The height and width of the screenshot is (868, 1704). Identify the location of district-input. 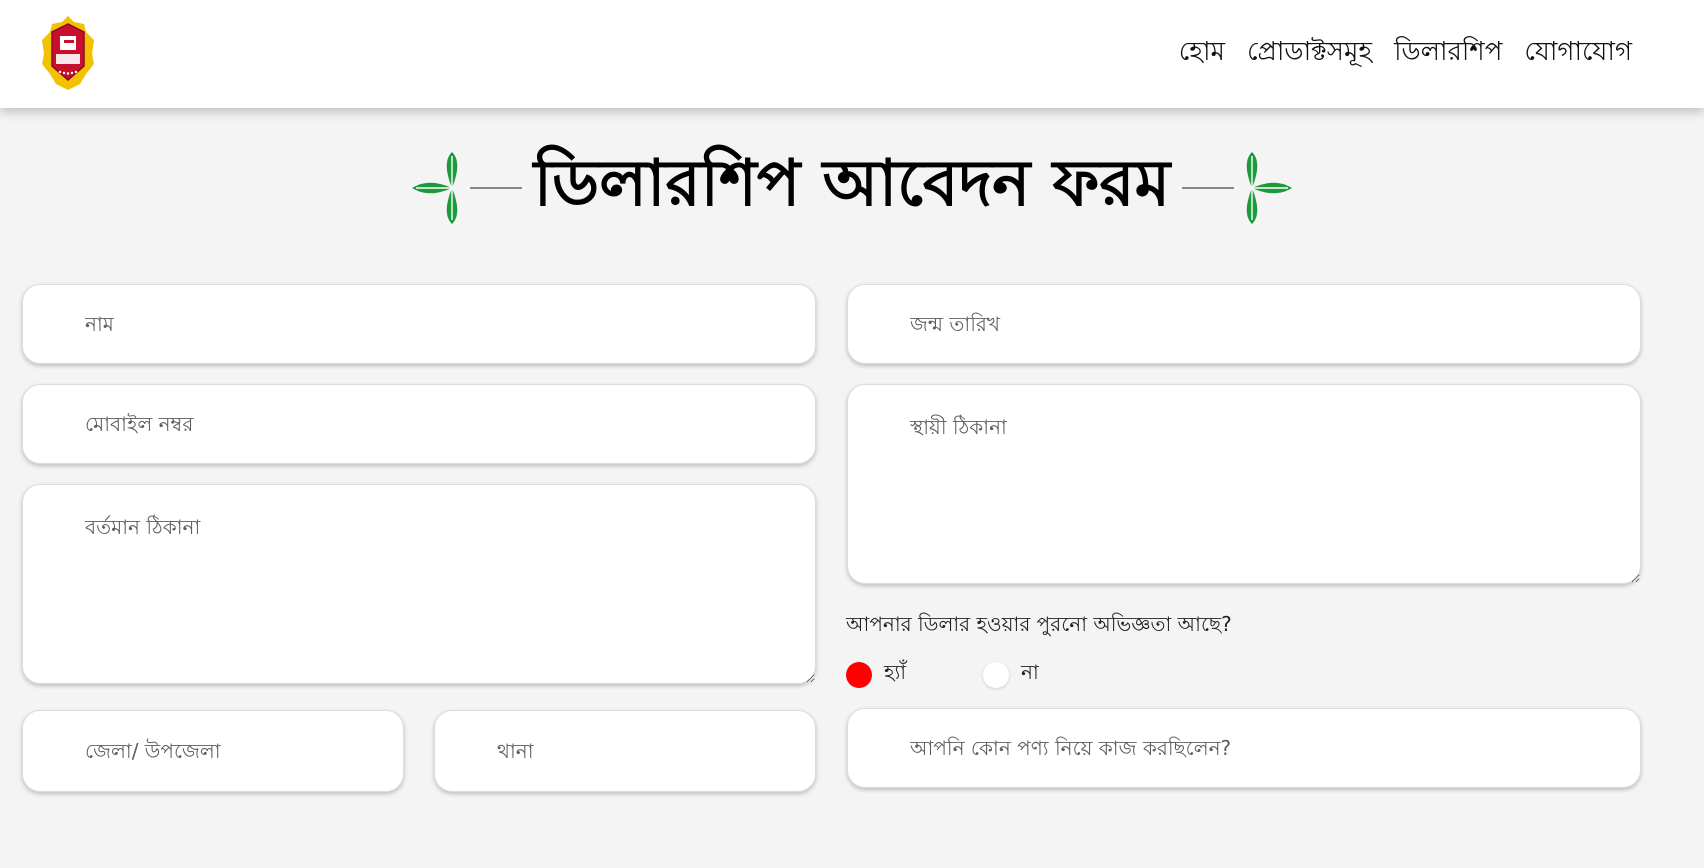
(213, 751).